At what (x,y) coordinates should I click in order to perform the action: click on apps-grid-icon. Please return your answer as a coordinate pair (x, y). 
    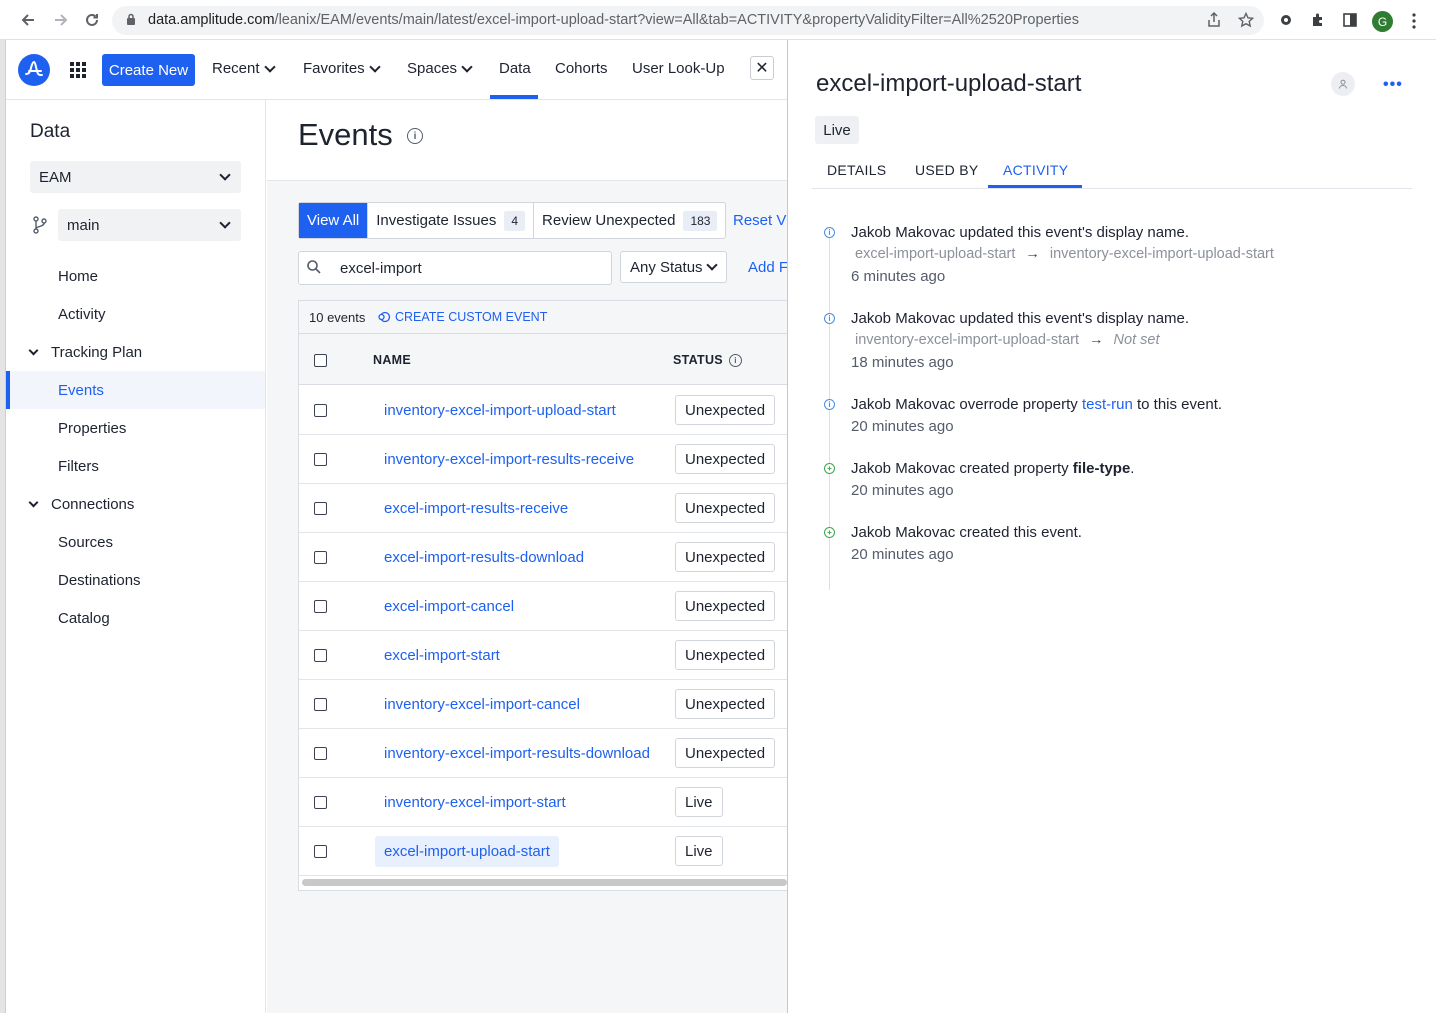
    Looking at the image, I should click on (78, 70).